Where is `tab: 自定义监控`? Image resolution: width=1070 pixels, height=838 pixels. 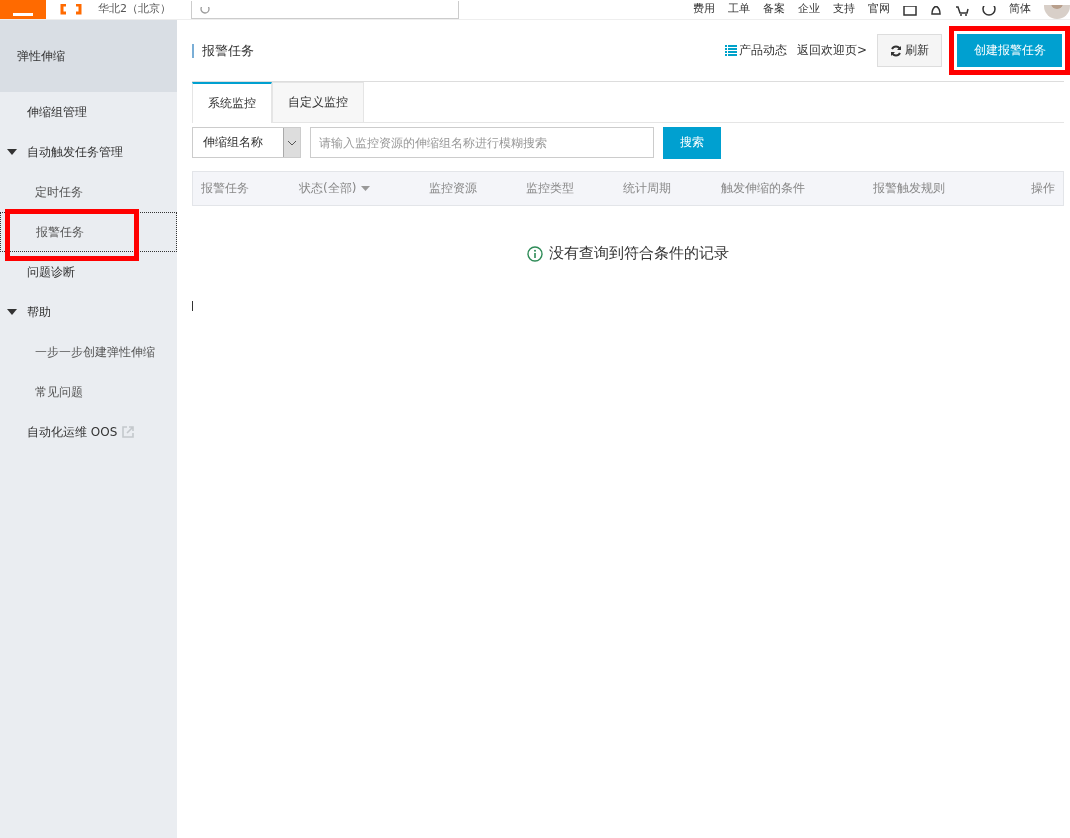
tab: 自定义监控 is located at coordinates (318, 102).